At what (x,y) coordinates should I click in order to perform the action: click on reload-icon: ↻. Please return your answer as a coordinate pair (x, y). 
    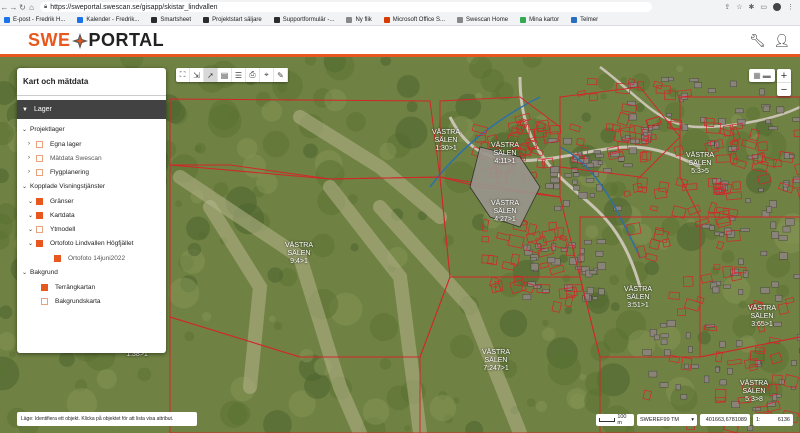
    Looking at the image, I should click on (22, 7).